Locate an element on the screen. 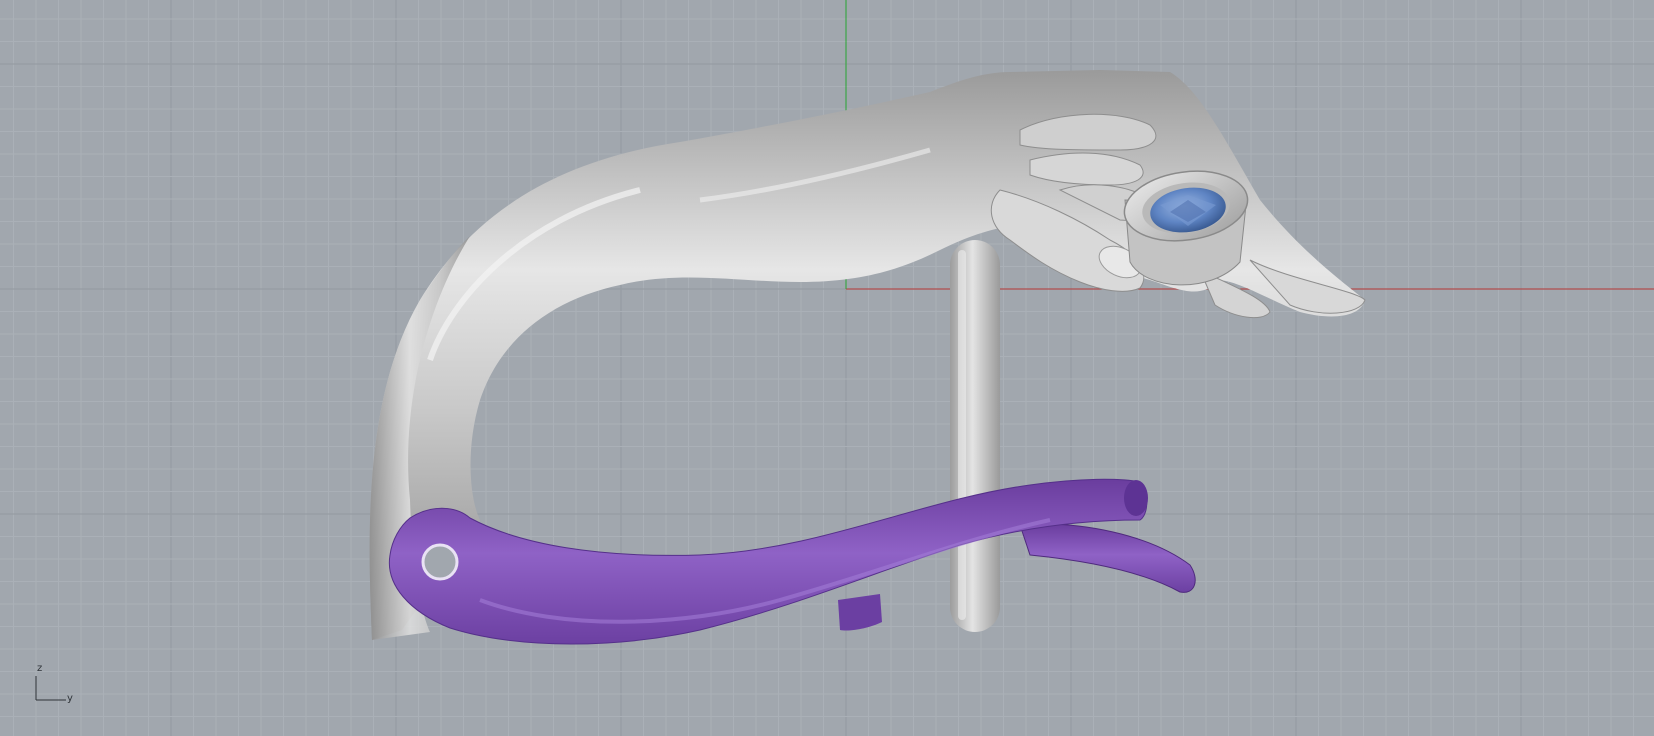  axis-y-label: y is located at coordinates (70, 698).